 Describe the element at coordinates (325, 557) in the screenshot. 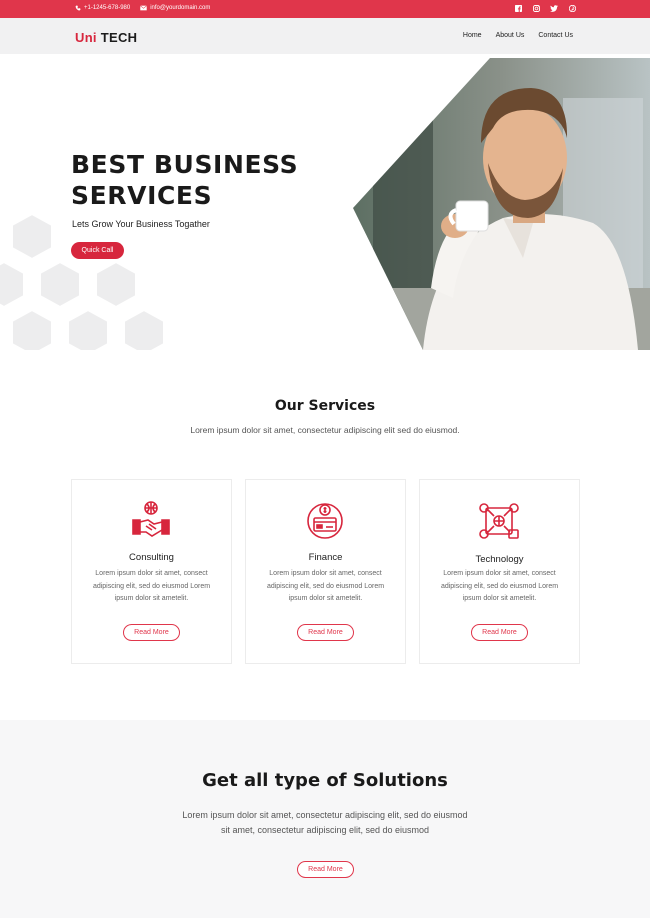

I see `card-title: Finance` at that location.